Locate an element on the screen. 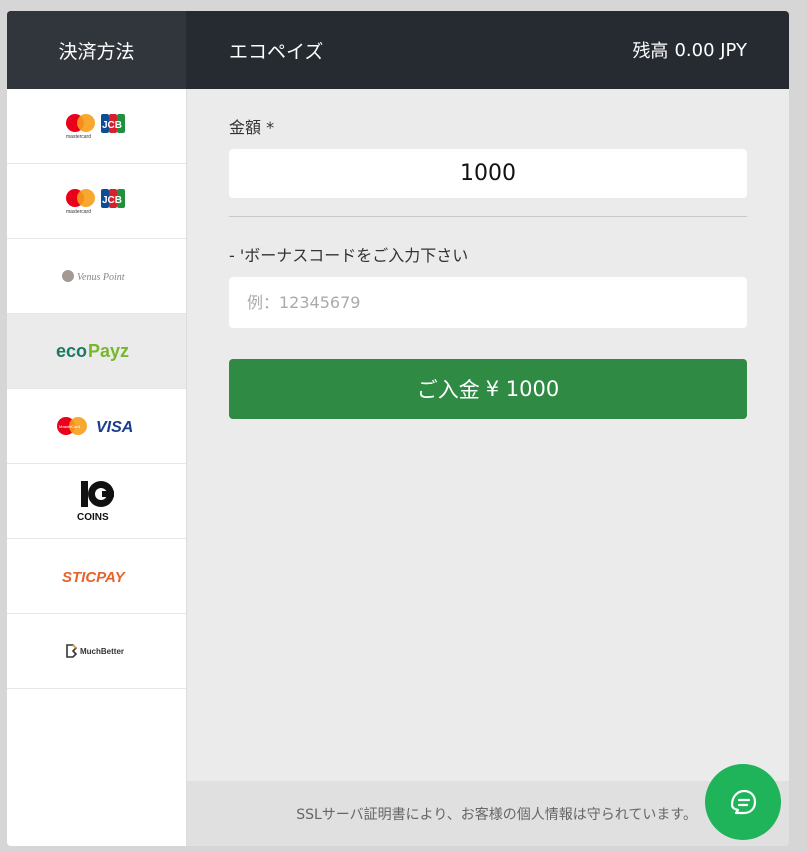 The width and height of the screenshot is (807, 852). method-title: エコペイズ is located at coordinates (276, 51).